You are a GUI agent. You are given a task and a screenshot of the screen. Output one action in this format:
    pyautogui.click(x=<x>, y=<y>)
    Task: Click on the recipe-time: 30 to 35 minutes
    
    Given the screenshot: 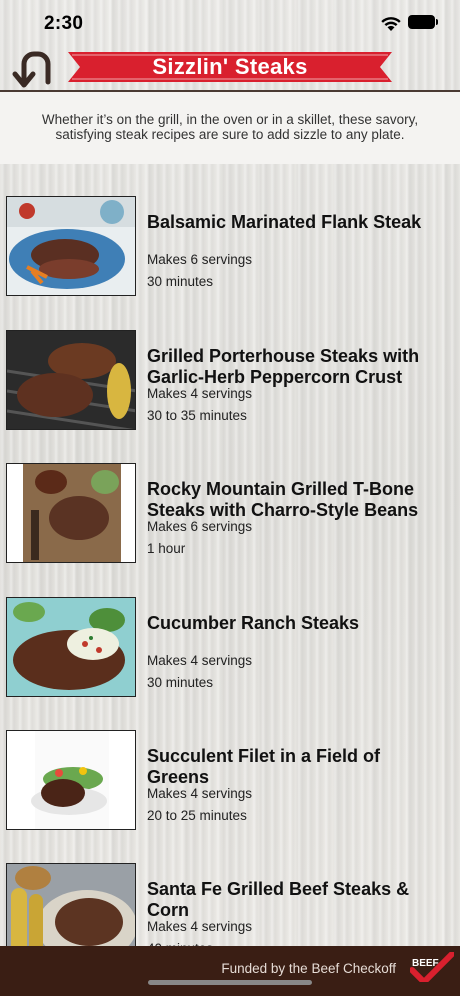 What is the action you would take?
    pyautogui.click(x=197, y=415)
    